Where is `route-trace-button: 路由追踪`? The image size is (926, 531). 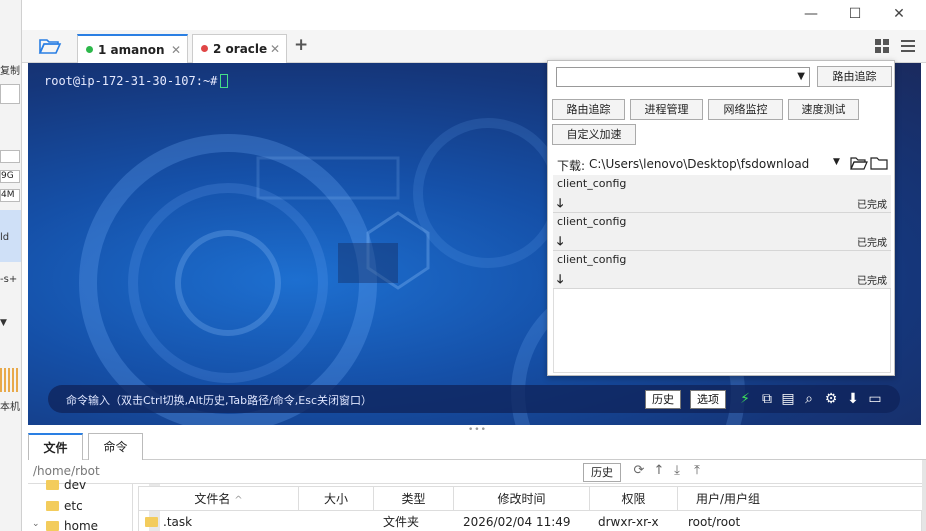 route-trace-button: 路由追踪 is located at coordinates (854, 76).